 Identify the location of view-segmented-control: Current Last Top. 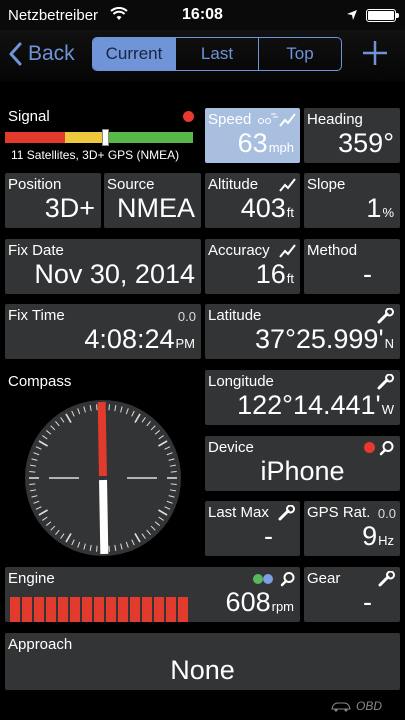
(217, 54).